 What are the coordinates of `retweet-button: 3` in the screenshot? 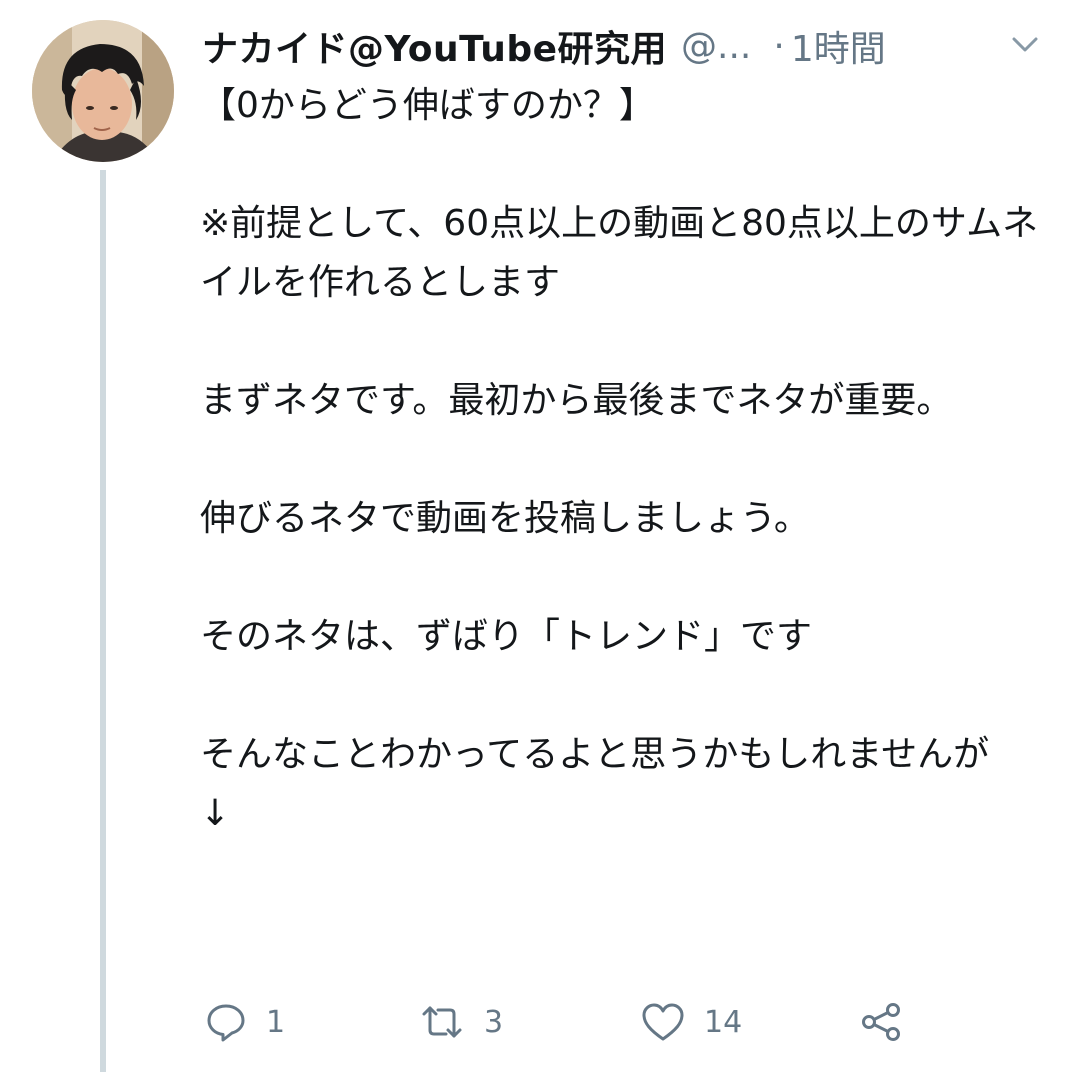 It's located at (460, 1022).